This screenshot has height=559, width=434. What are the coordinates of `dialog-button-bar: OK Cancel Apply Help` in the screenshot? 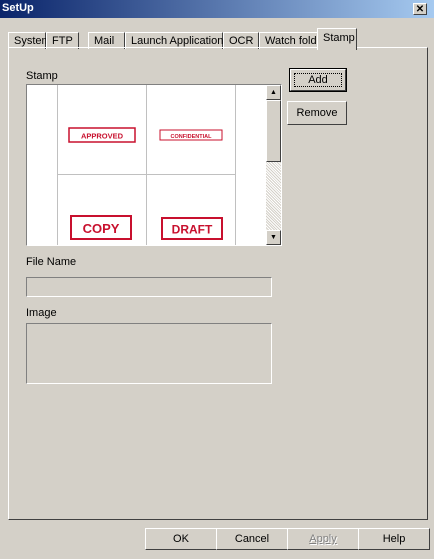 It's located at (217, 542).